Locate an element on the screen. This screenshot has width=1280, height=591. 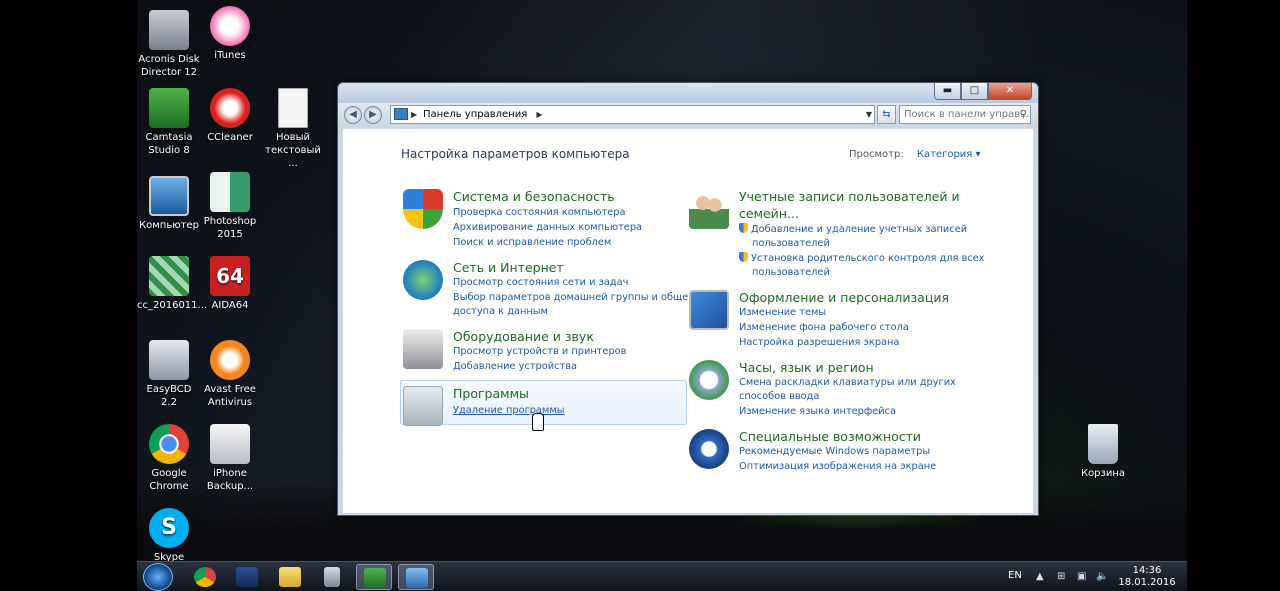
search-input: Поиск в панели управ... ⚲ is located at coordinates (965, 114).